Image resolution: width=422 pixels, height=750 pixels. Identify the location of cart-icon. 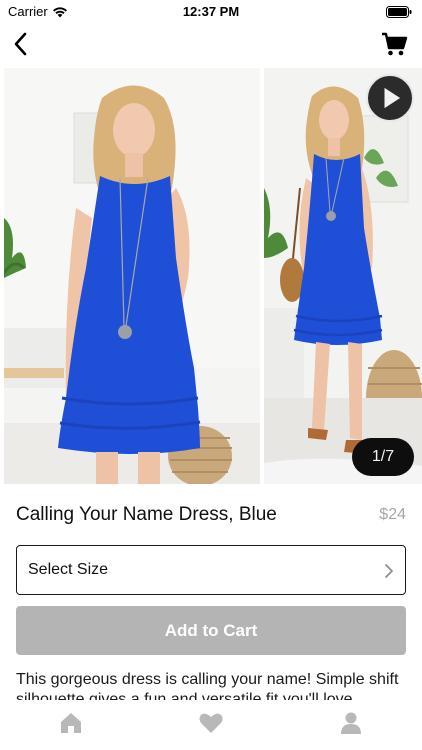
(395, 44).